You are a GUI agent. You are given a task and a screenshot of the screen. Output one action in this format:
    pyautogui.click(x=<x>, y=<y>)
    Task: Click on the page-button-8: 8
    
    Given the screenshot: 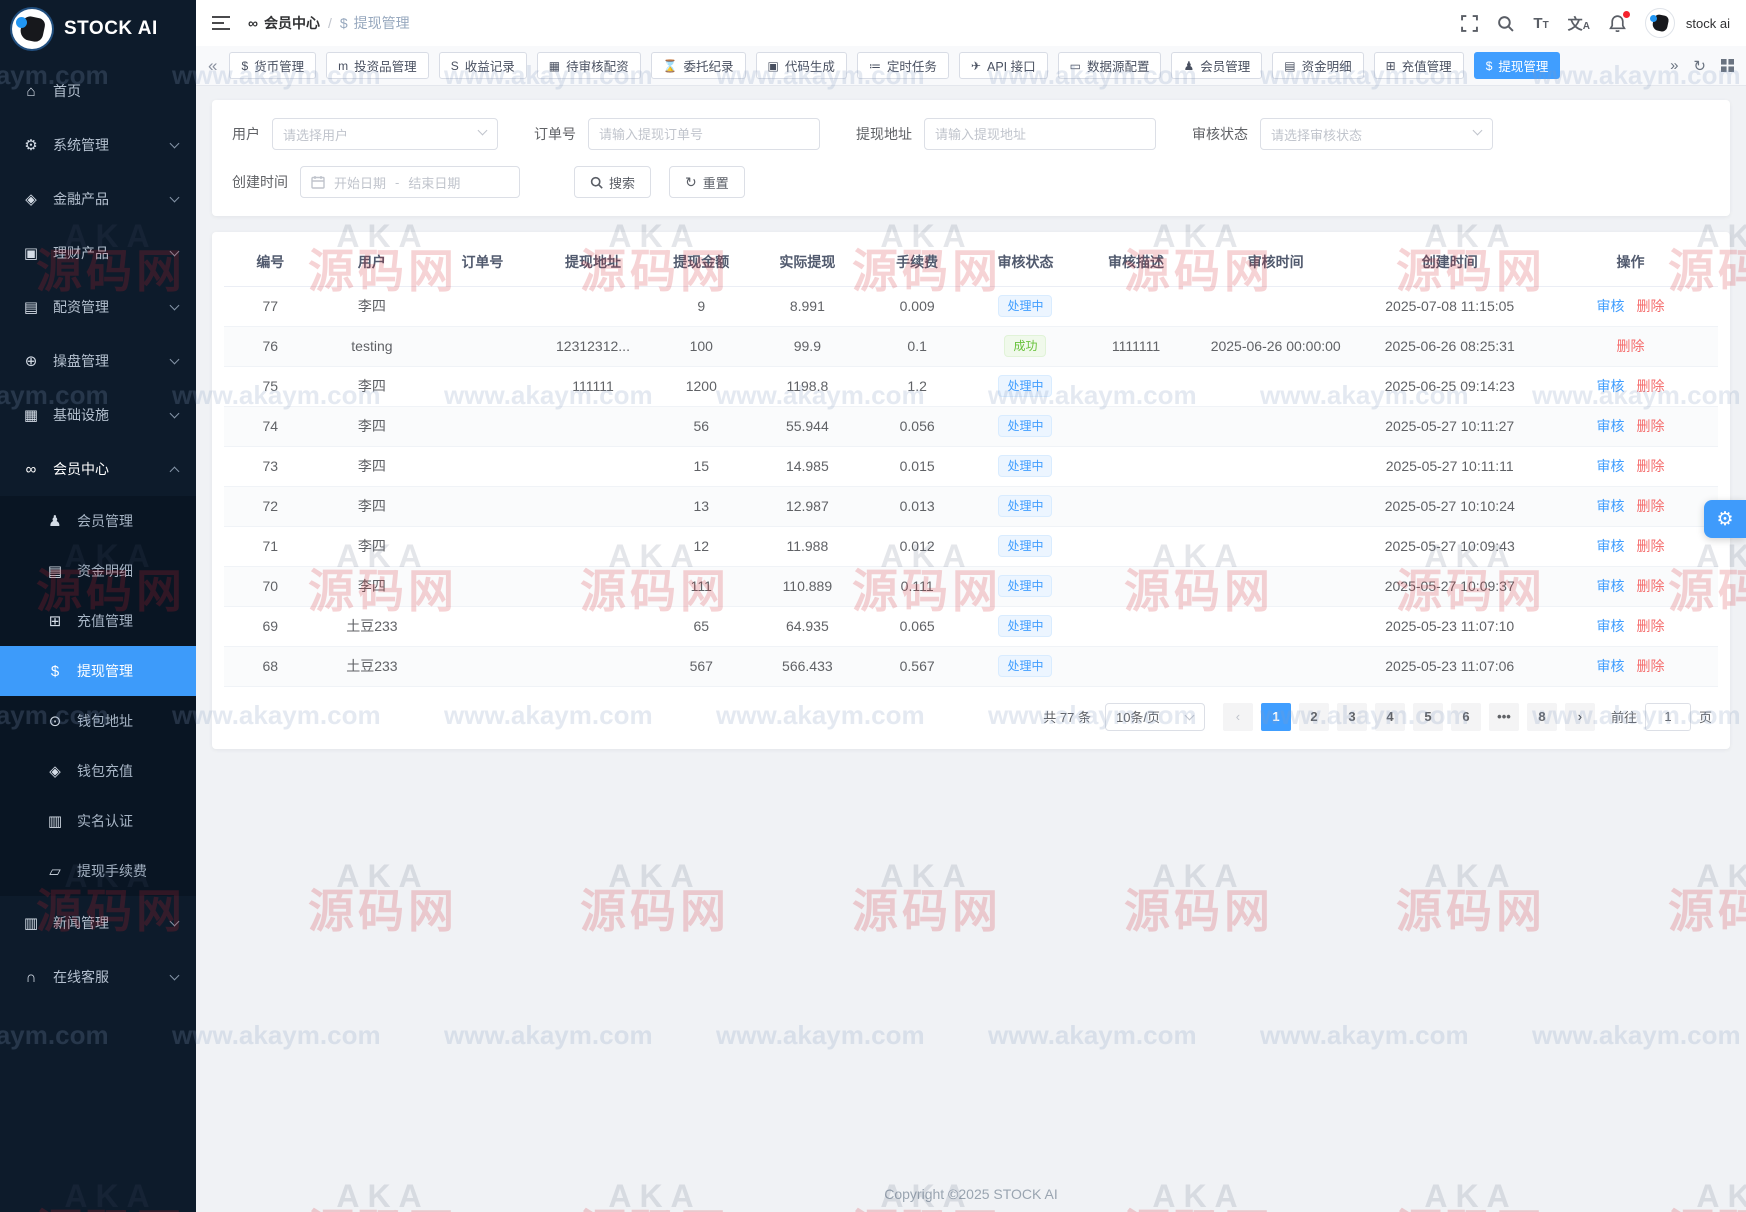 What is the action you would take?
    pyautogui.click(x=1541, y=716)
    